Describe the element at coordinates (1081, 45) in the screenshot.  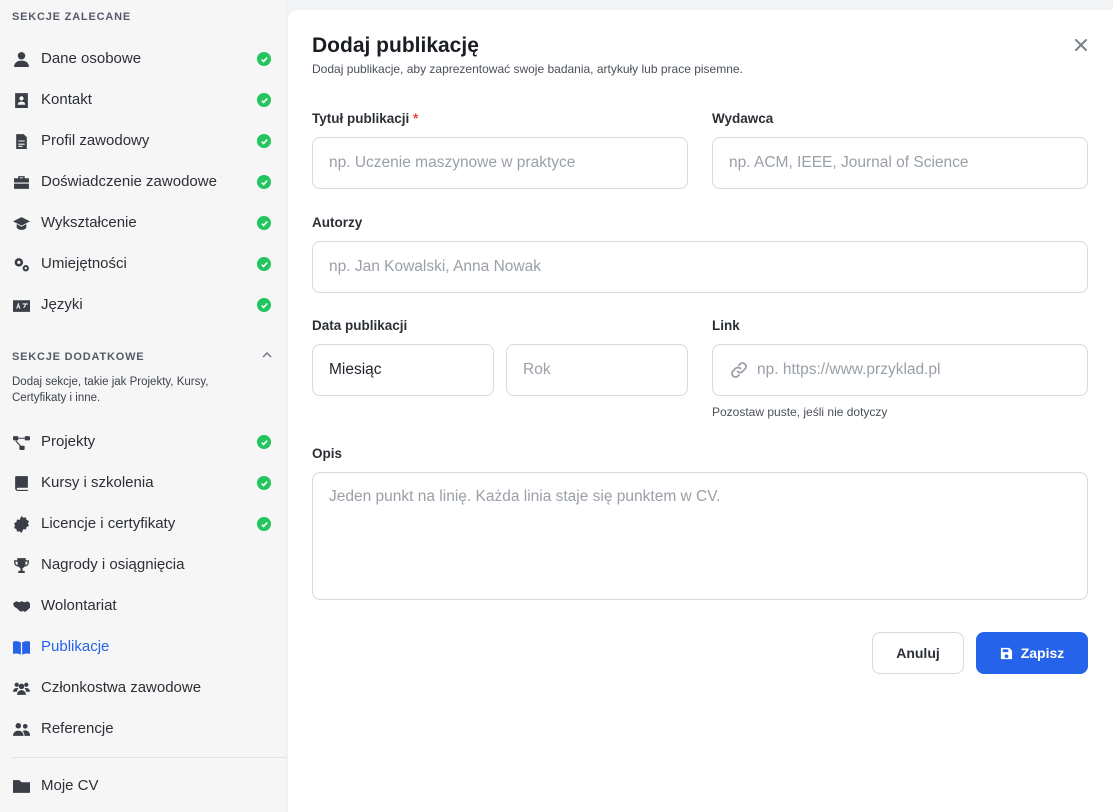
I see `close-icon` at that location.